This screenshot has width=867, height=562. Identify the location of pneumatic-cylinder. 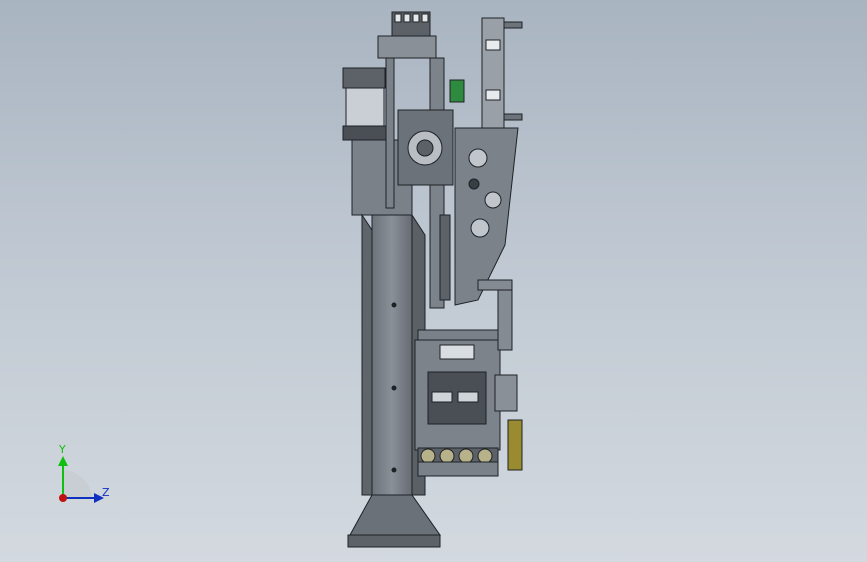
(502, 73).